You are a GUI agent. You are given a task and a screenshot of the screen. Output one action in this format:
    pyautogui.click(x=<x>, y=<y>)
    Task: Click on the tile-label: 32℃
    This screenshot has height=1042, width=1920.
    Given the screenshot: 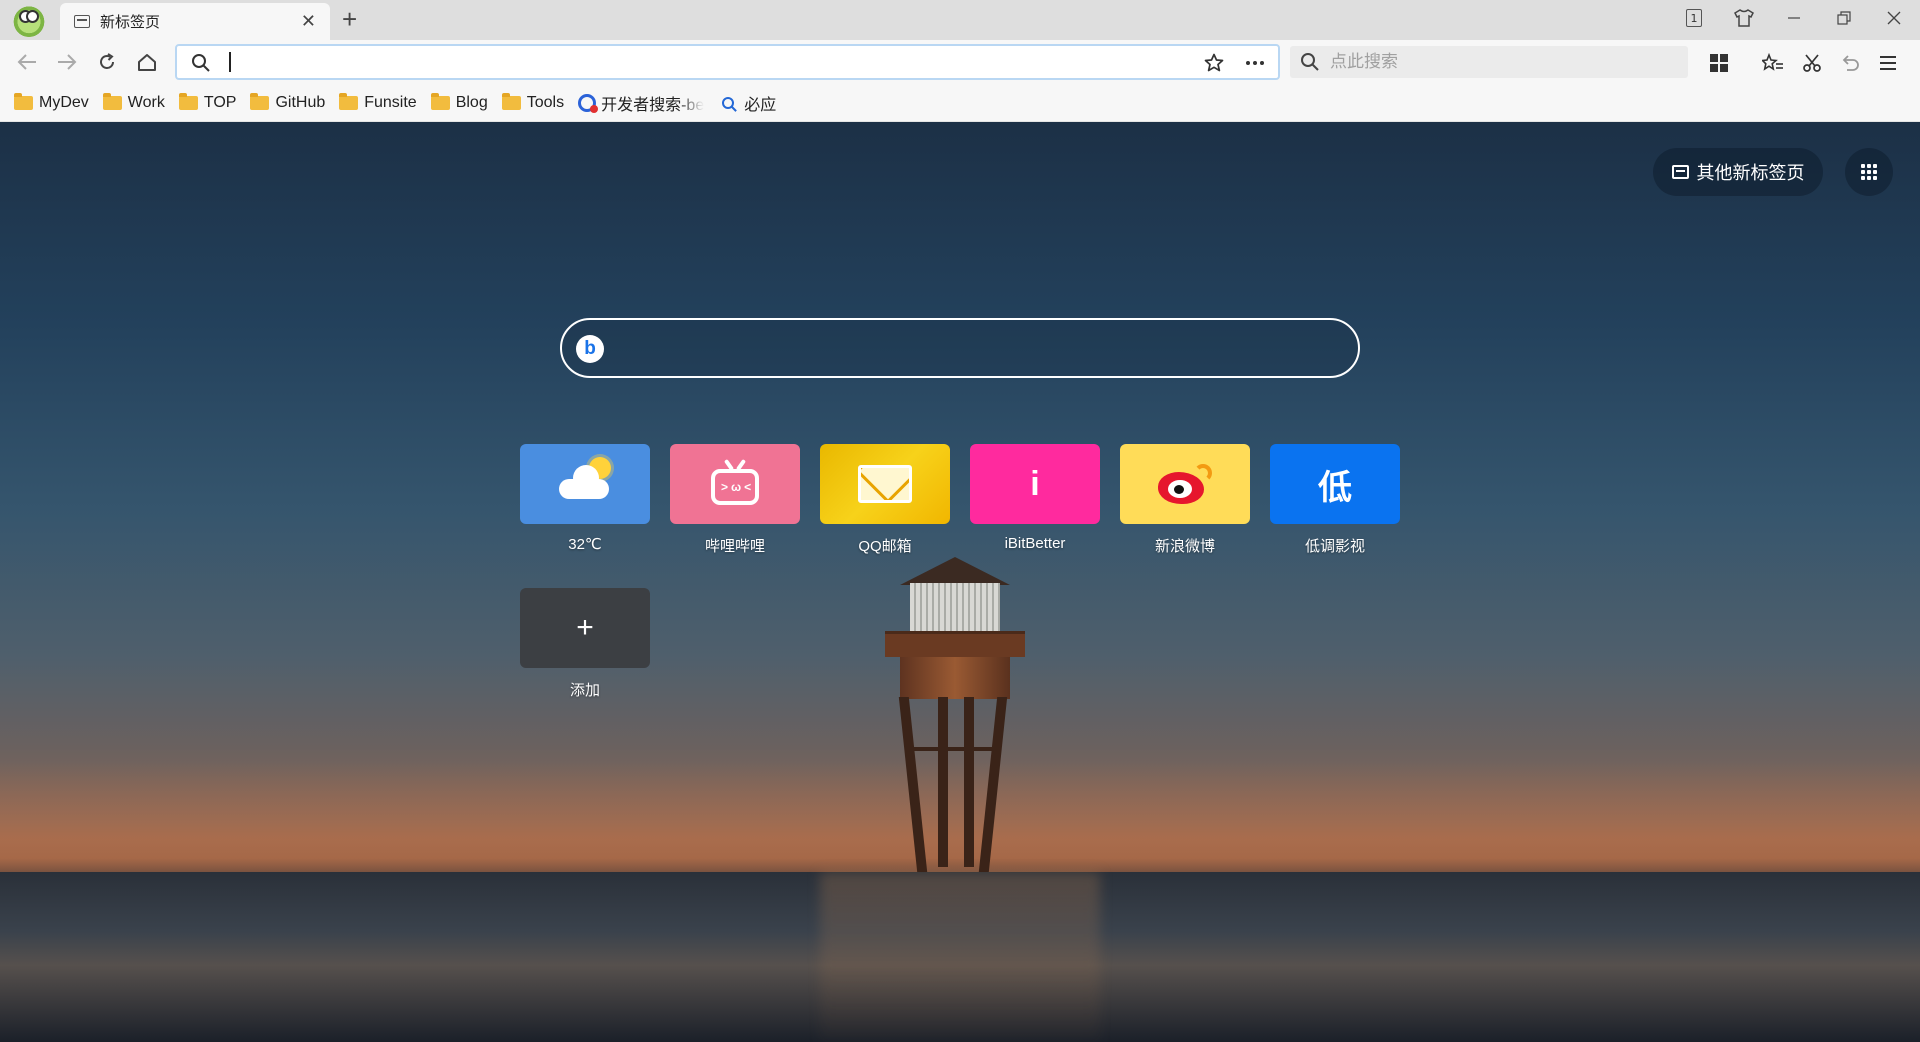 What is the action you would take?
    pyautogui.click(x=585, y=544)
    